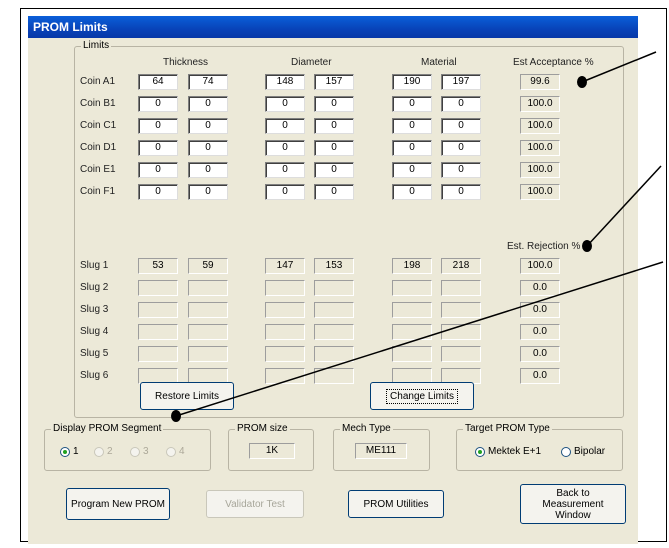 The height and width of the screenshot is (548, 669). I want to click on slug-label: Slug 5, so click(94, 353).